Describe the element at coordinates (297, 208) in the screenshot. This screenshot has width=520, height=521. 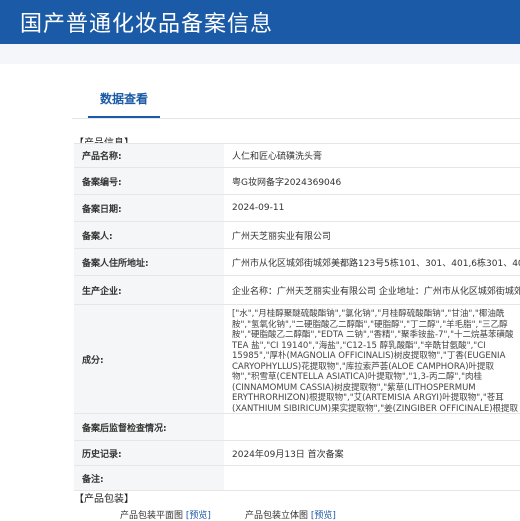
I see `table-row: 备案日期: 2024-09-11` at that location.